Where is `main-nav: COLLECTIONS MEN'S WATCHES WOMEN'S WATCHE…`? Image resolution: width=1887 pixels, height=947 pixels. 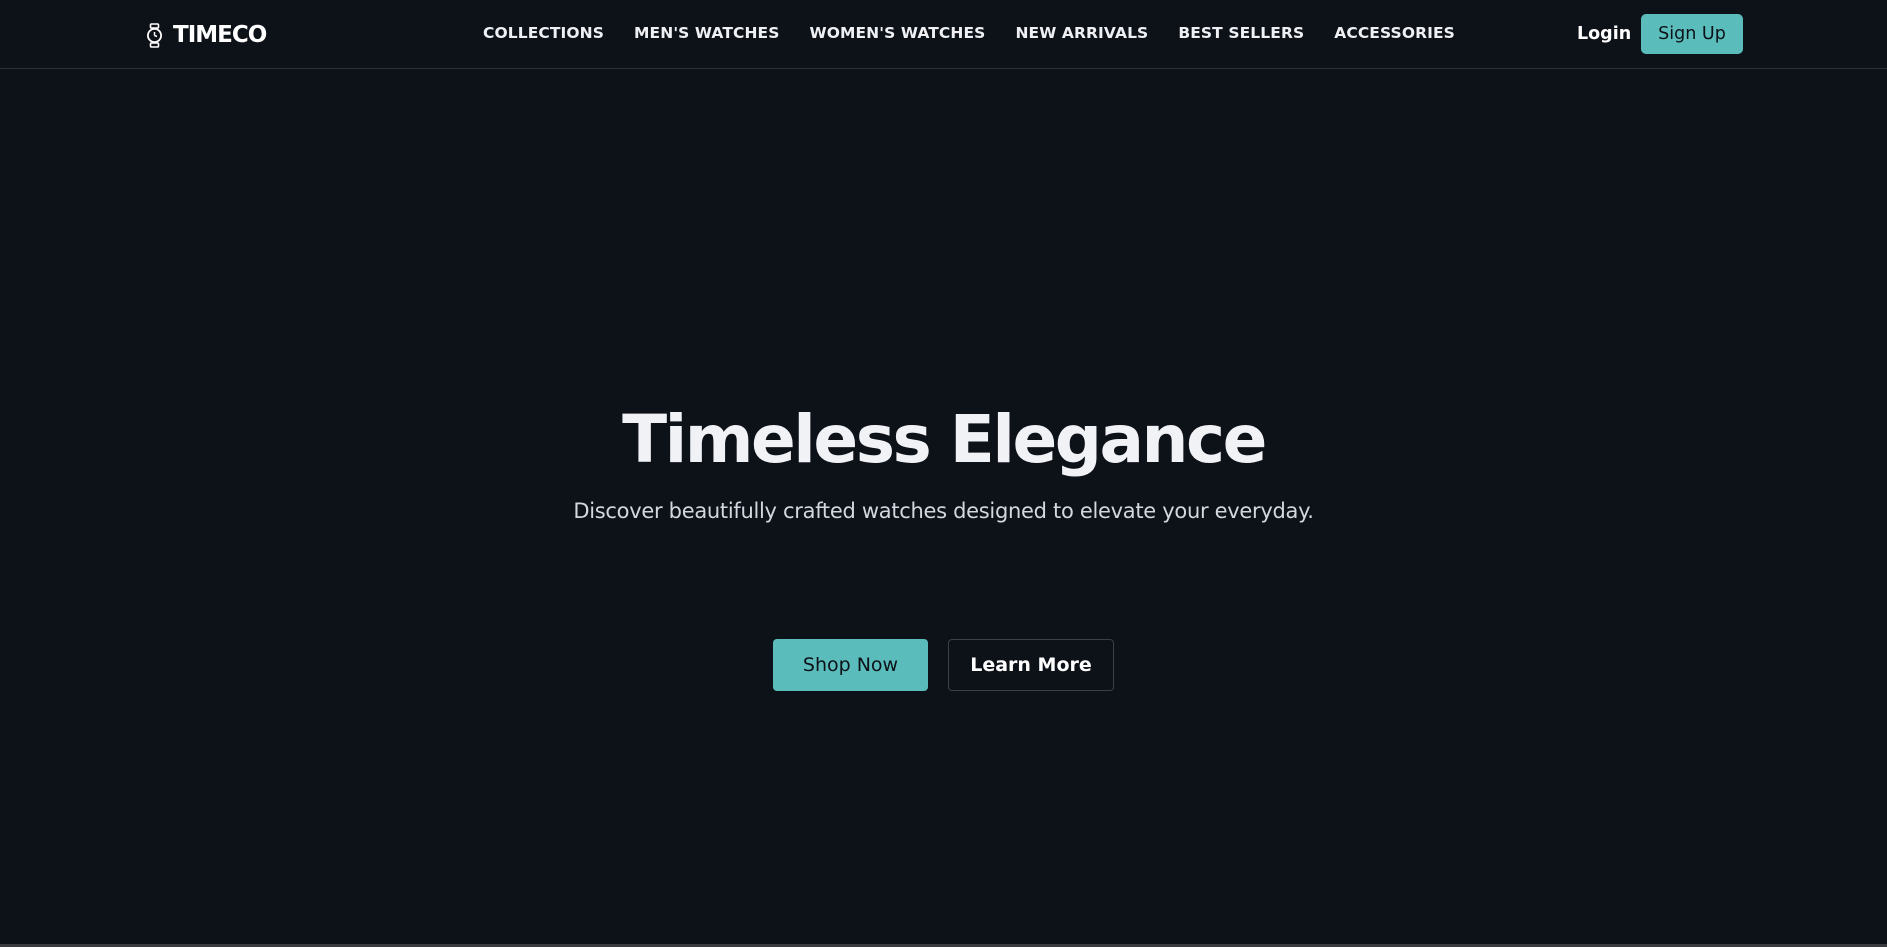 main-nav: COLLECTIONS MEN'S WATCHES WOMEN'S WATCHE… is located at coordinates (969, 33).